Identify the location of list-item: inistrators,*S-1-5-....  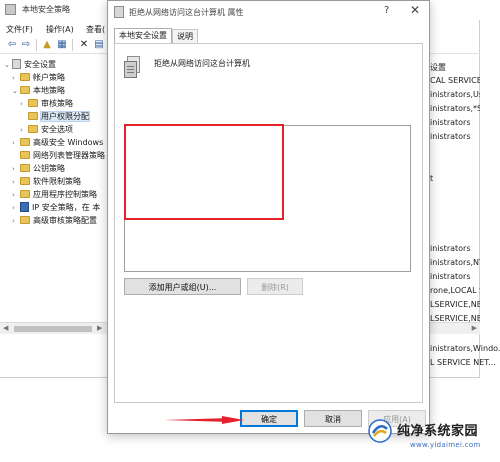
(455, 108).